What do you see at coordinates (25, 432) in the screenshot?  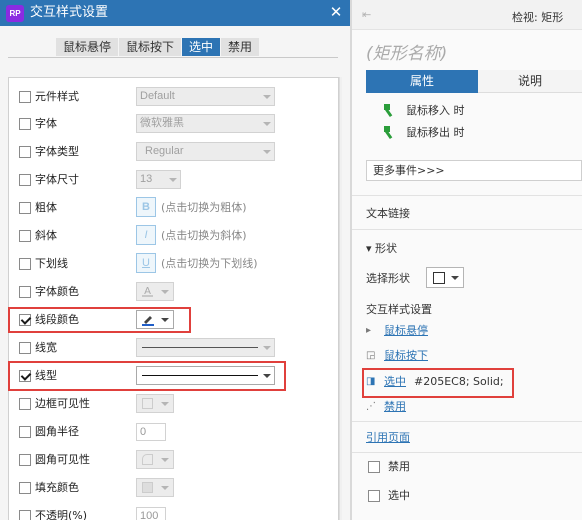 I see `corner-radius-checkbox` at bounding box center [25, 432].